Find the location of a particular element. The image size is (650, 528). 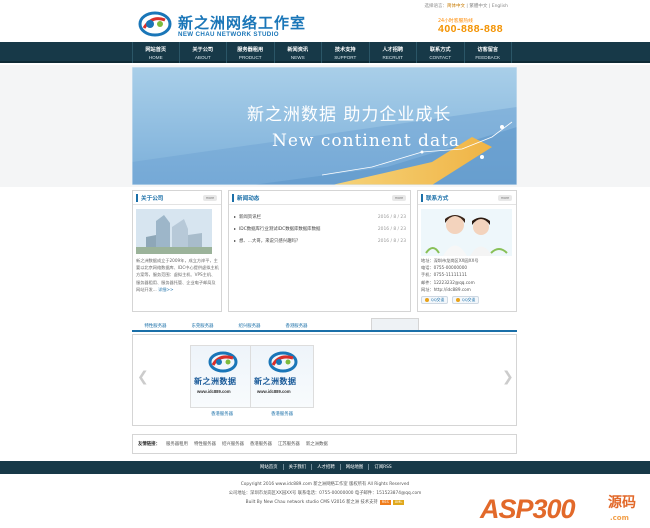

carousel-next-arrow-icon: ❯ is located at coordinates (508, 377).